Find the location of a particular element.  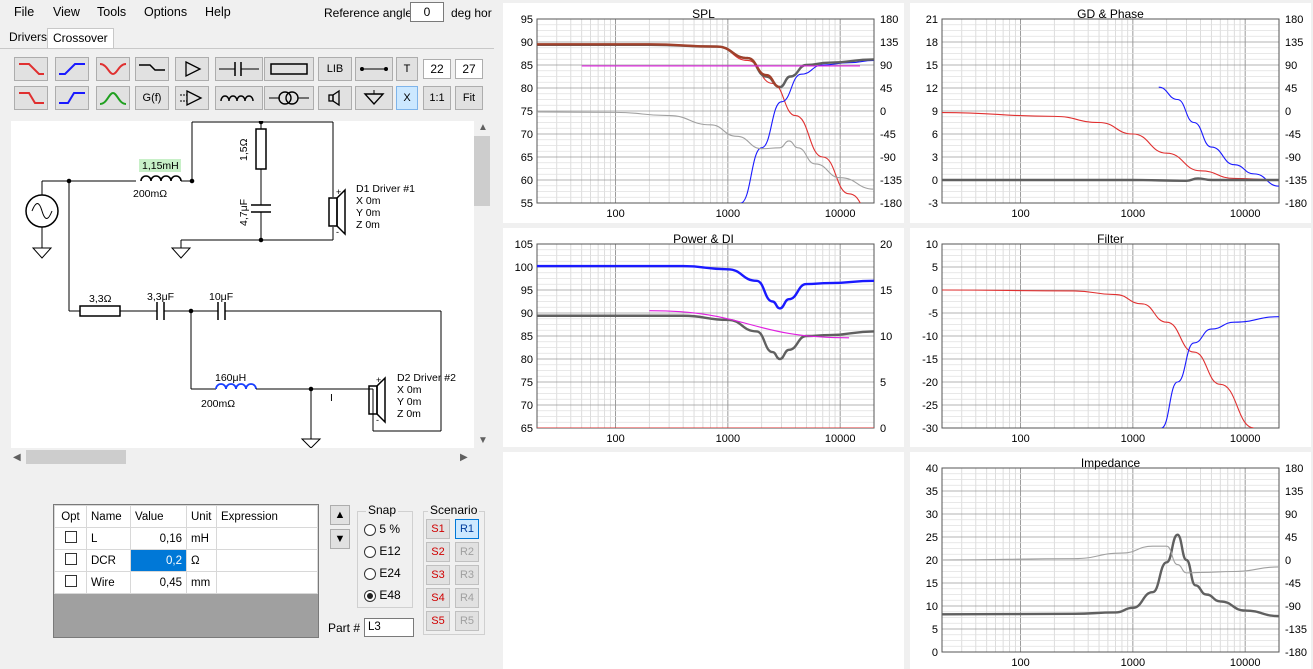

inductor-button is located at coordinates (239, 98).